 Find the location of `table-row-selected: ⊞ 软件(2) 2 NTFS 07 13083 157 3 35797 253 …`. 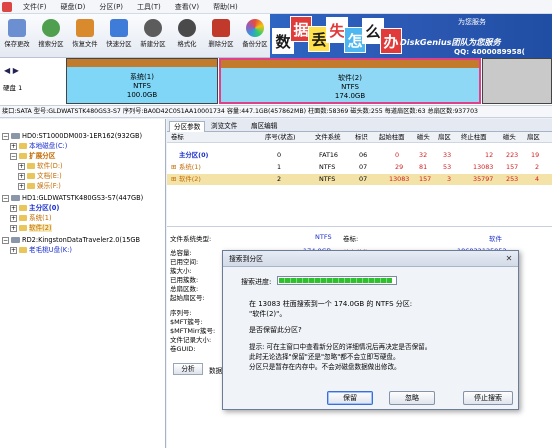

table-row-selected: ⊞ 软件(2) 2 NTFS 07 13083 157 3 35797 253 … is located at coordinates (359, 179).